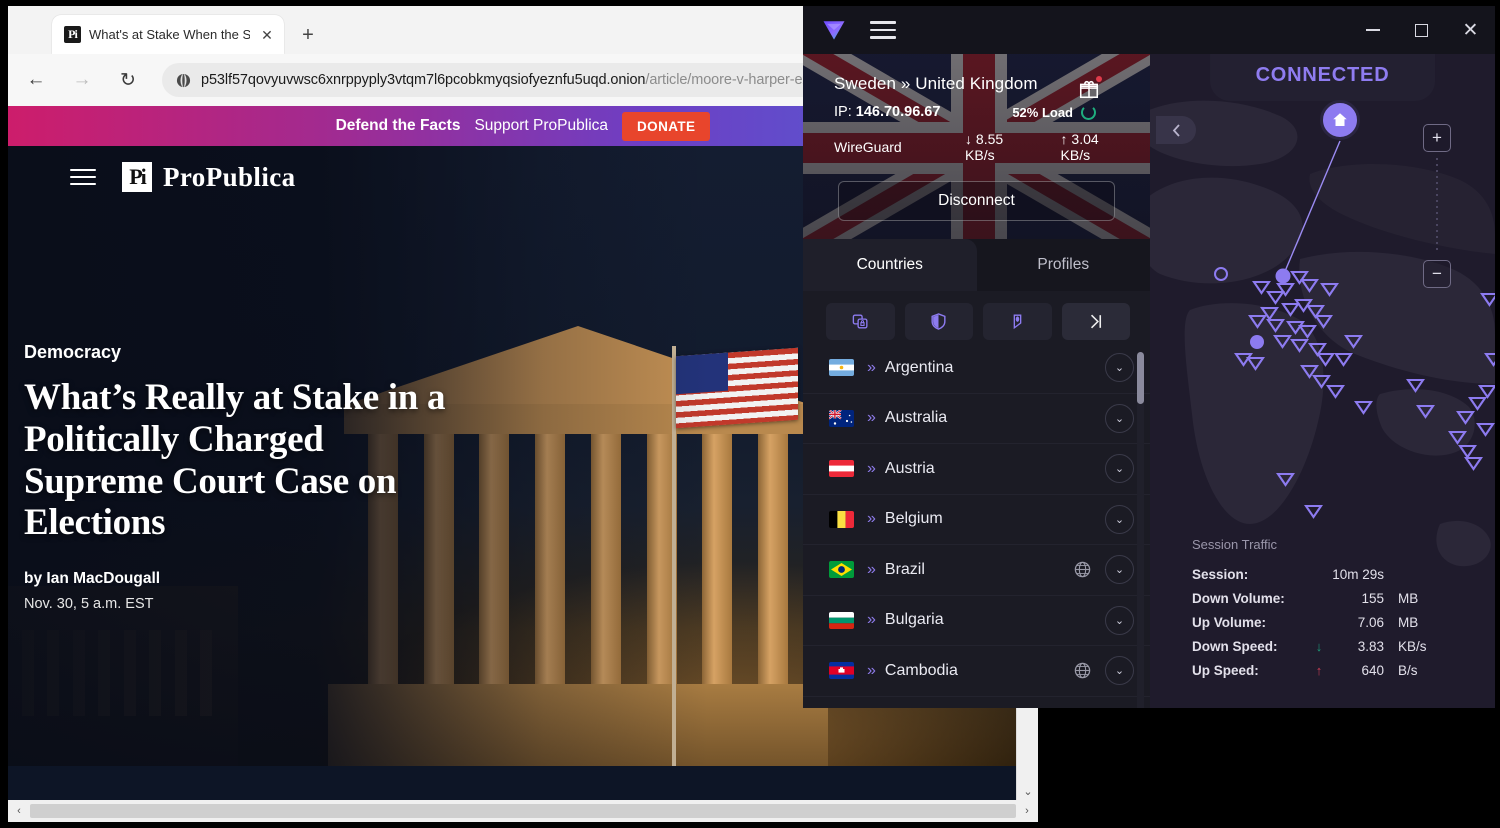 Image resolution: width=1500 pixels, height=828 pixels. I want to click on country-name: Cambodia, so click(921, 670).